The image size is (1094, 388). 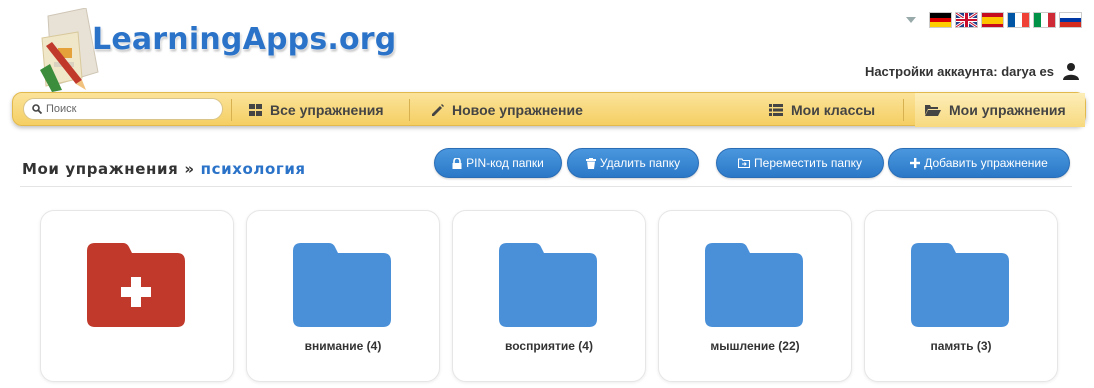 I want to click on plus-icon, so click(x=915, y=163).